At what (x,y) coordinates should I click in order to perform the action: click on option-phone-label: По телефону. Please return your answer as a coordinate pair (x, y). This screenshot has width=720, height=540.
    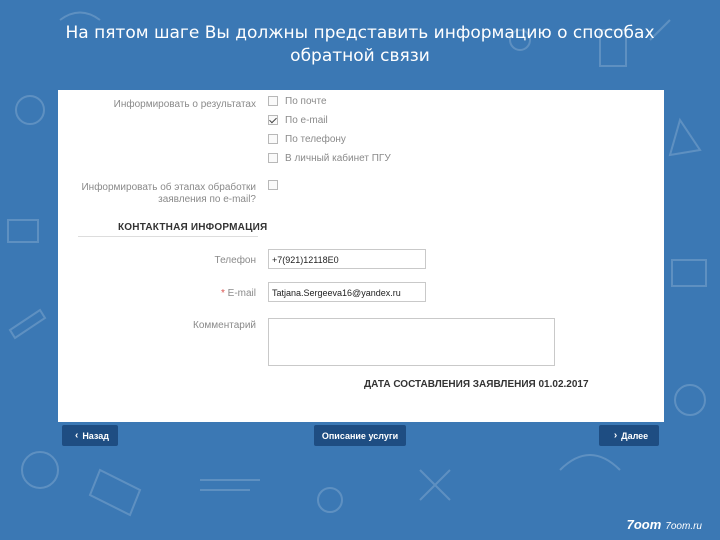
    Looking at the image, I should click on (315, 139).